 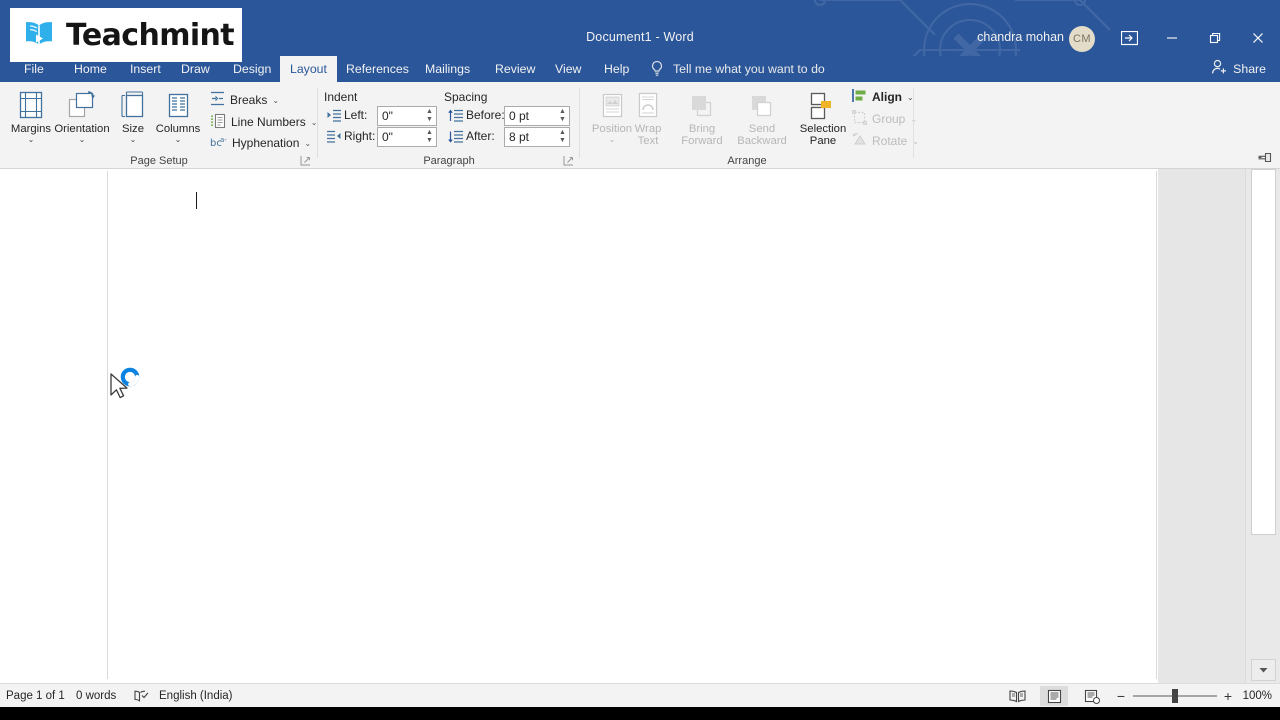 What do you see at coordinates (196, 696) in the screenshot?
I see `language-indicator: English (India)` at bounding box center [196, 696].